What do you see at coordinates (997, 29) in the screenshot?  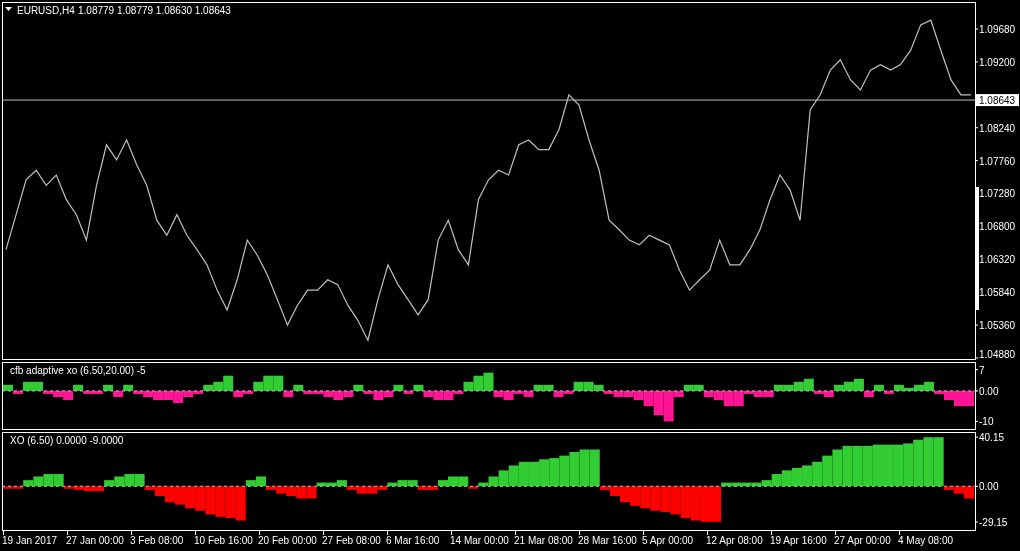 I see `axis-label: 1.09680` at bounding box center [997, 29].